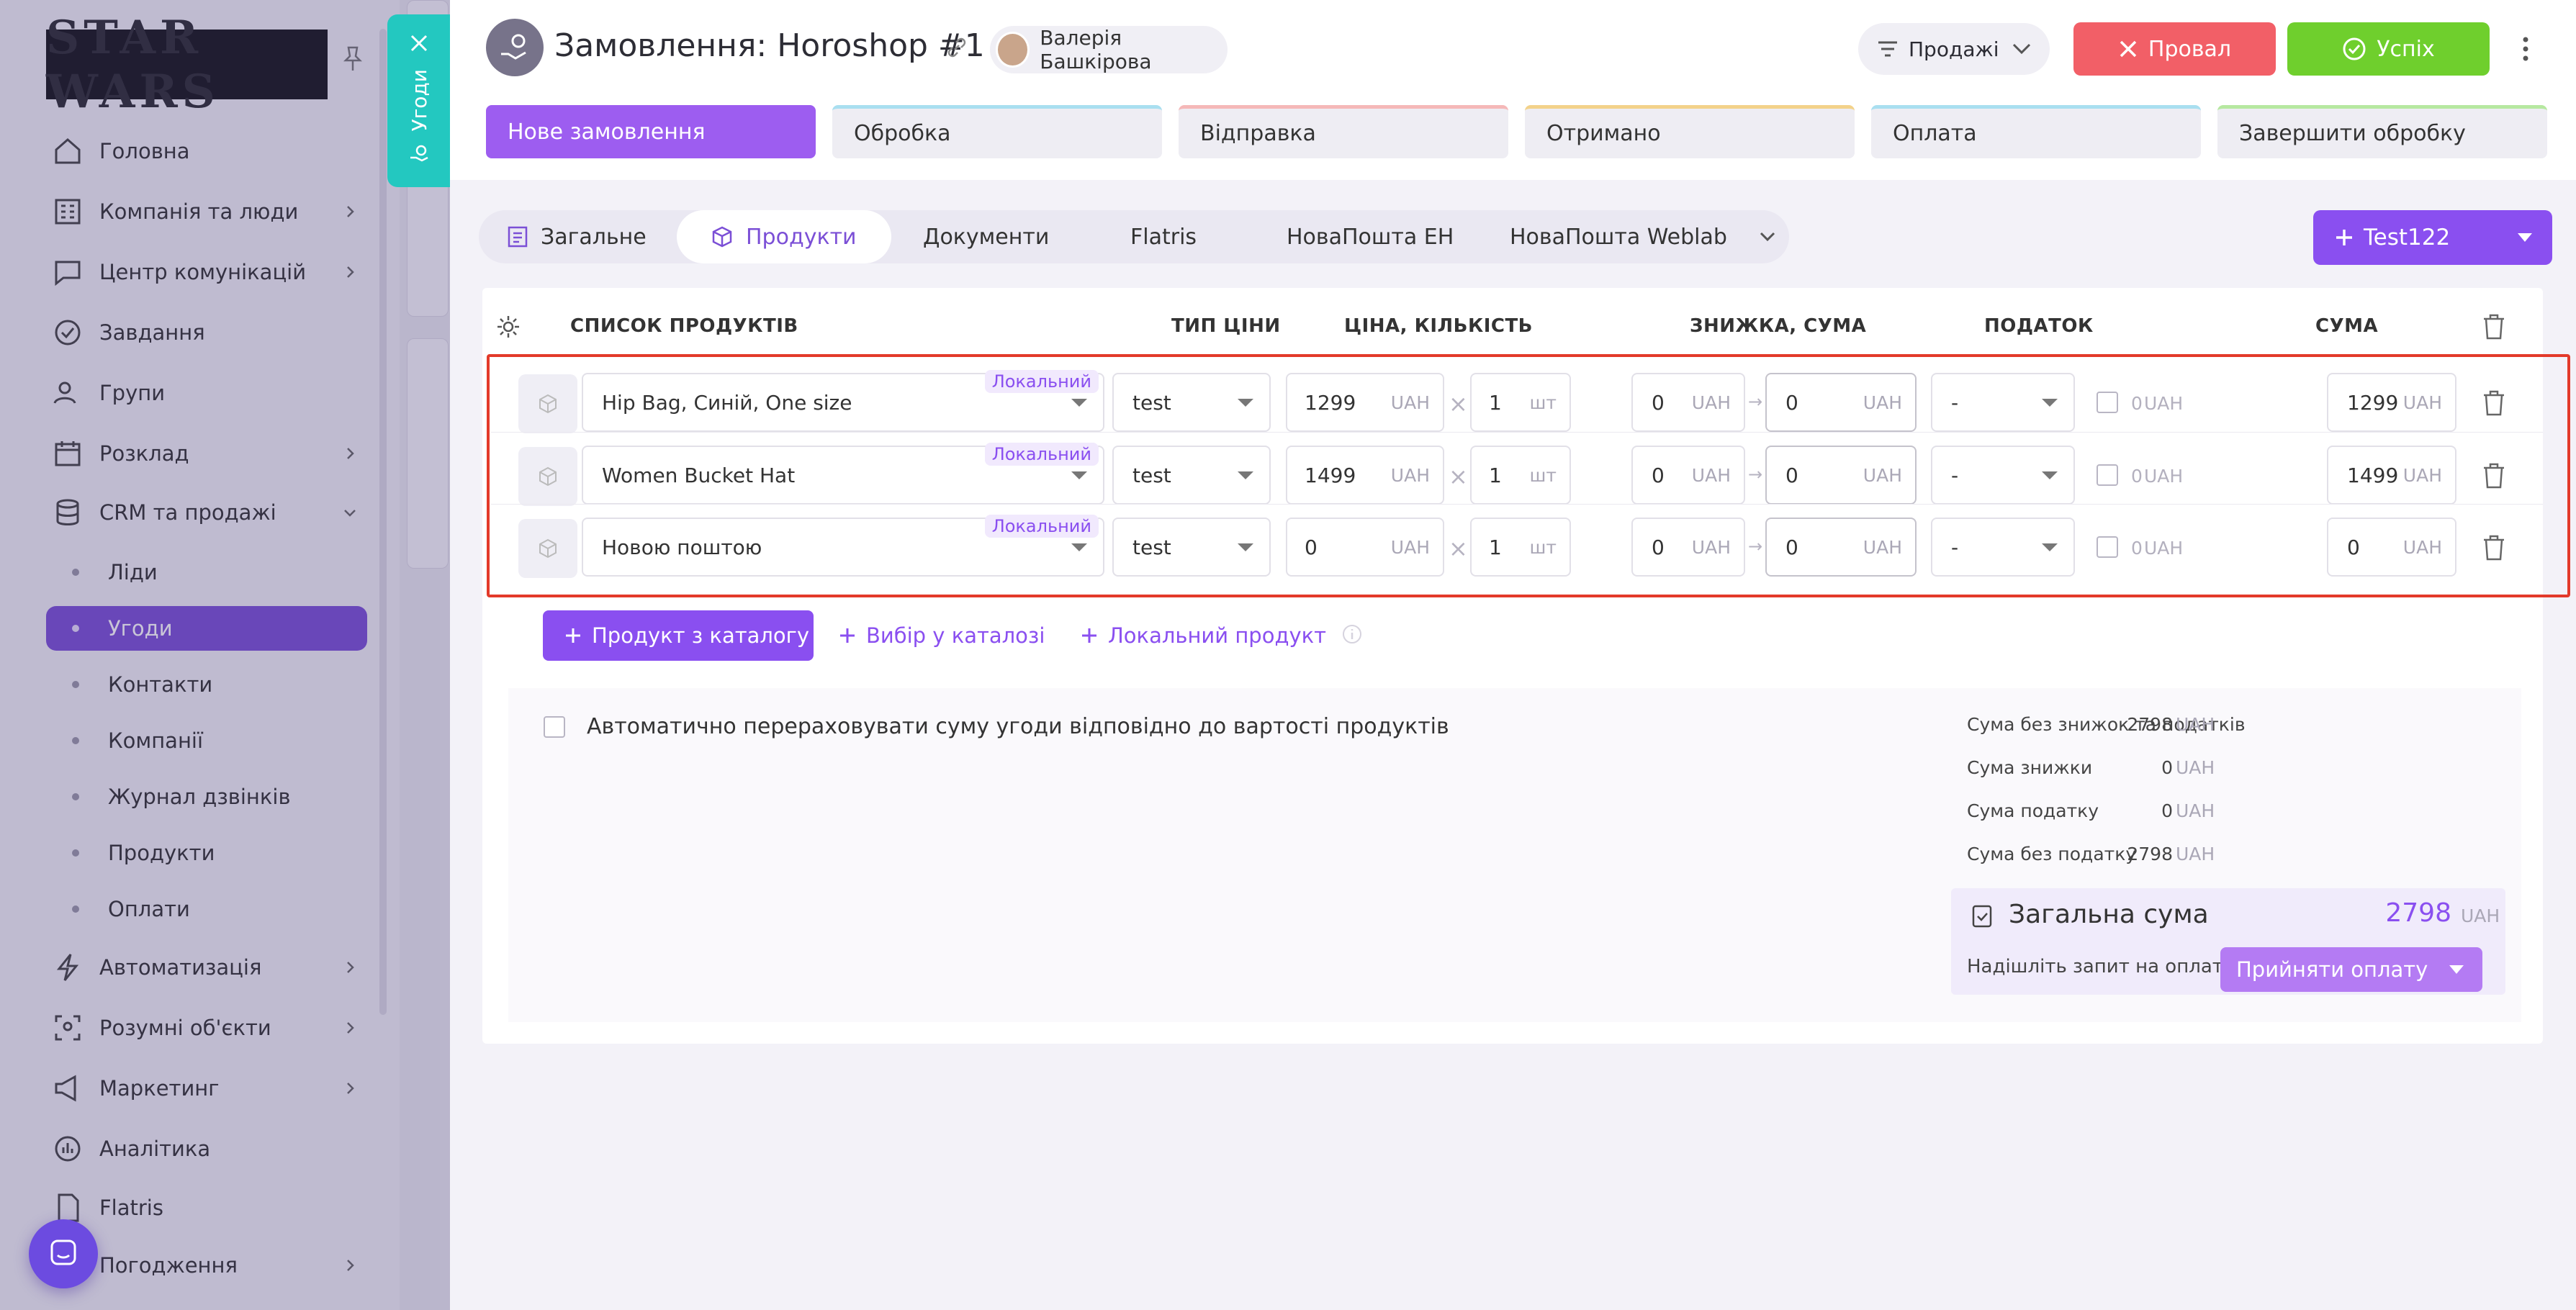 This screenshot has width=2576, height=1310. I want to click on highlight-outline, so click(1528, 476).